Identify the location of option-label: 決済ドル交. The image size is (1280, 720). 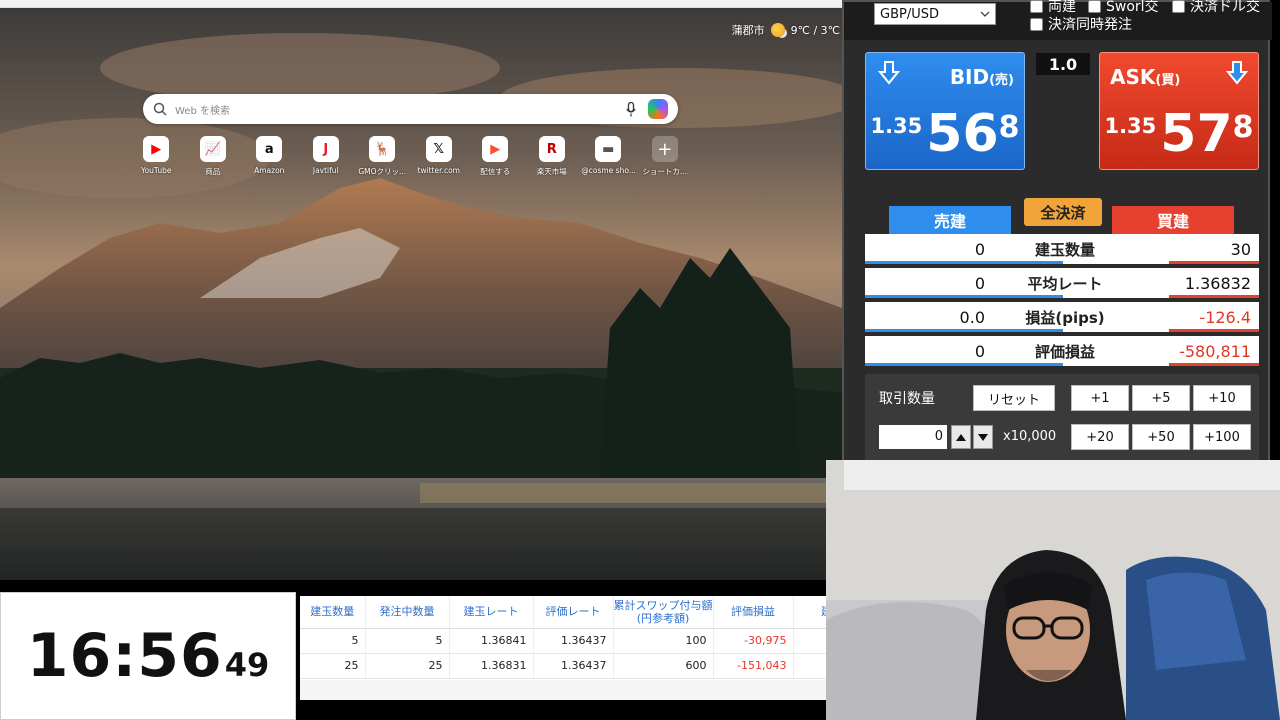
(1225, 7).